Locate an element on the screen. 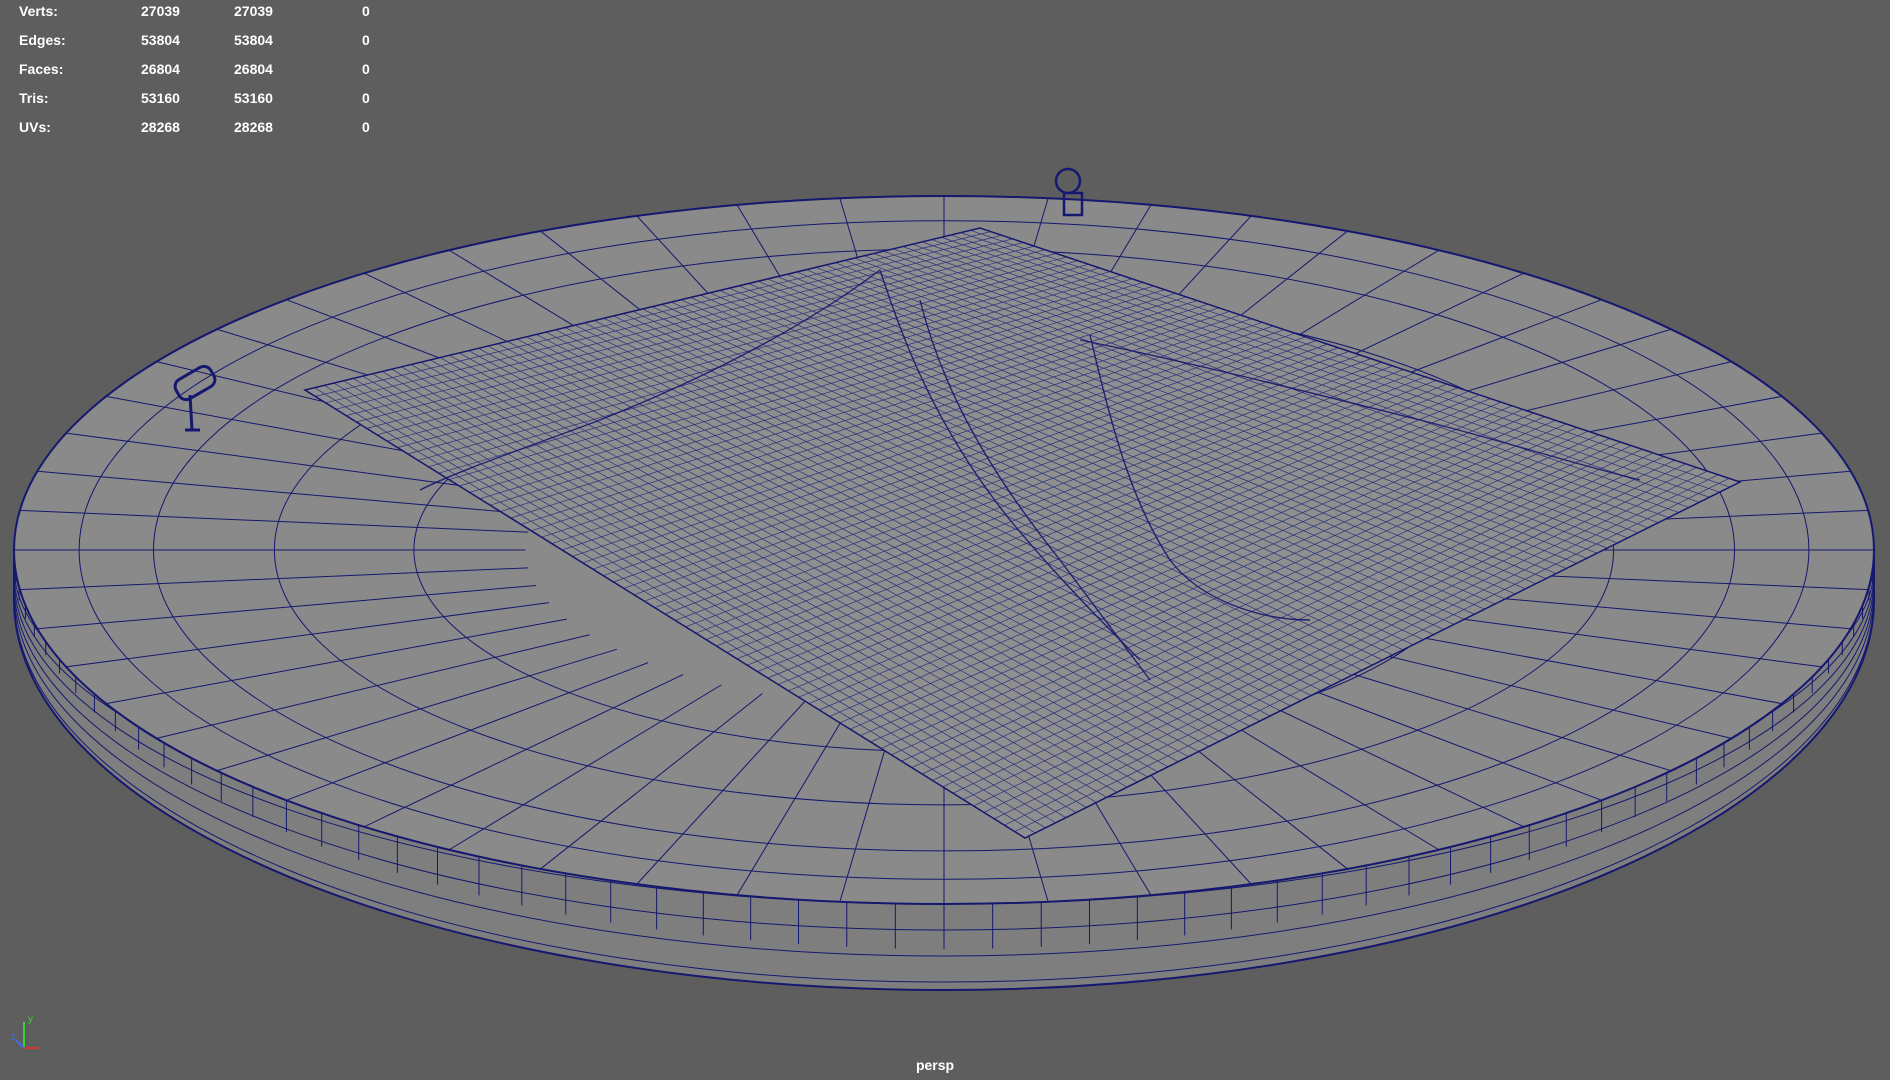  axis-z-label: z is located at coordinates (13, 1037).